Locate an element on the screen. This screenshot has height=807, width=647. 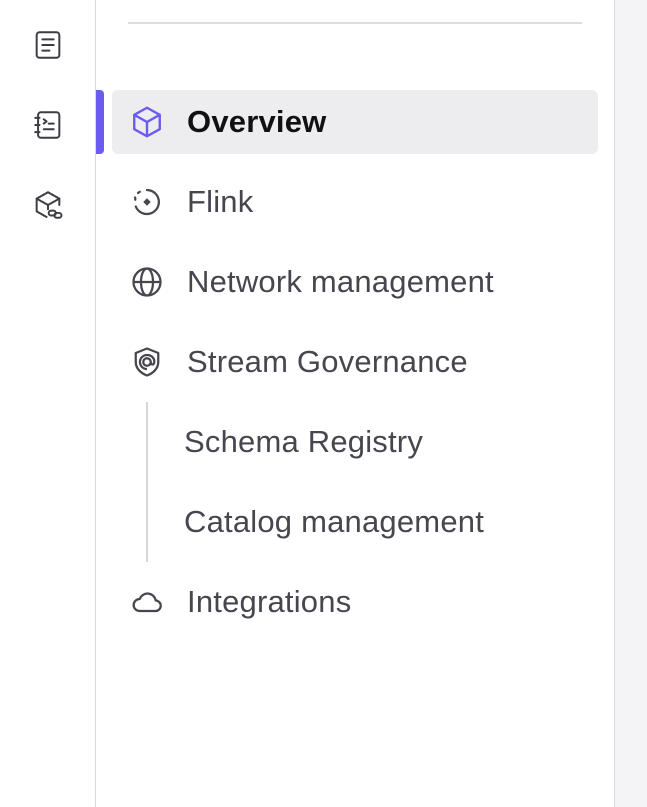
document-icon is located at coordinates (48, 45).